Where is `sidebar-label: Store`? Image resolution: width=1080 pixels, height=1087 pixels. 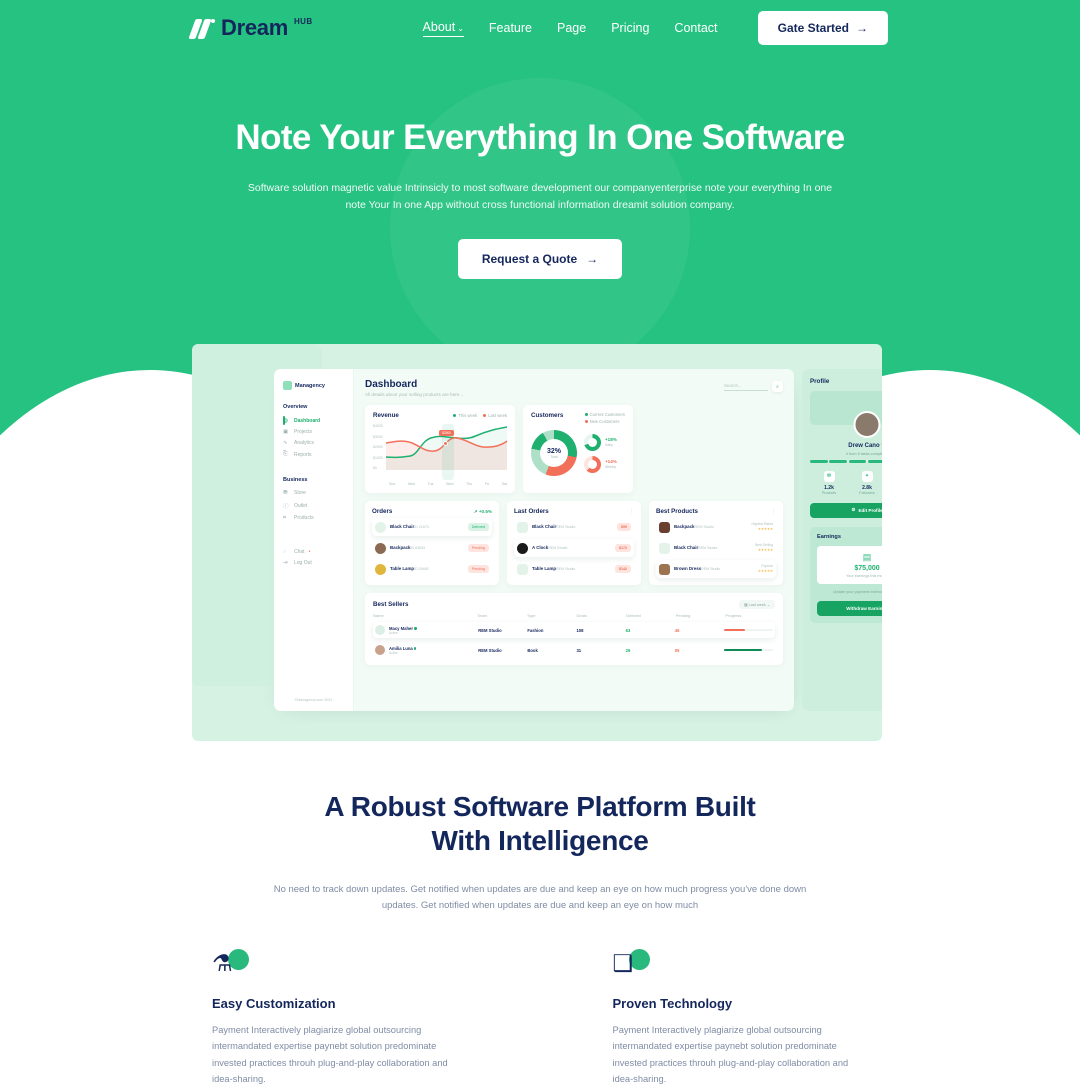 sidebar-label: Store is located at coordinates (300, 493).